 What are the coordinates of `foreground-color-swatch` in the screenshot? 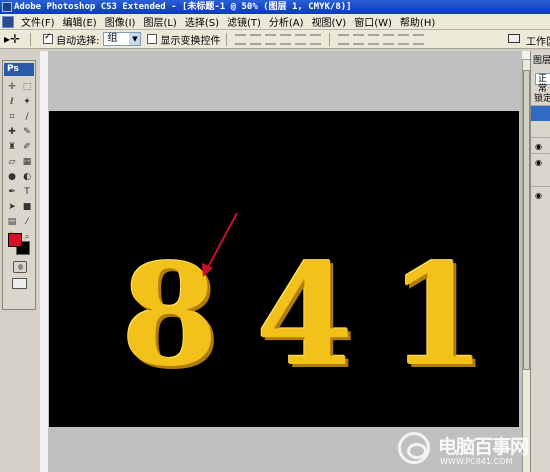 It's located at (15, 240).